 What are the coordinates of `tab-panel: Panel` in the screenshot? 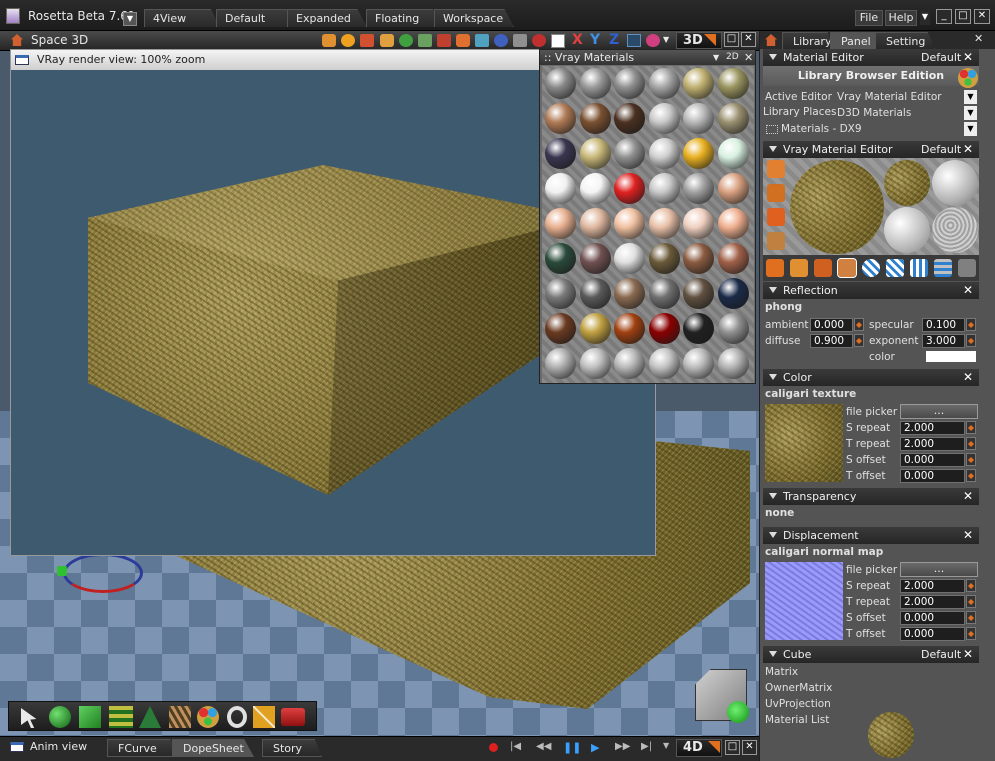 It's located at (856, 41).